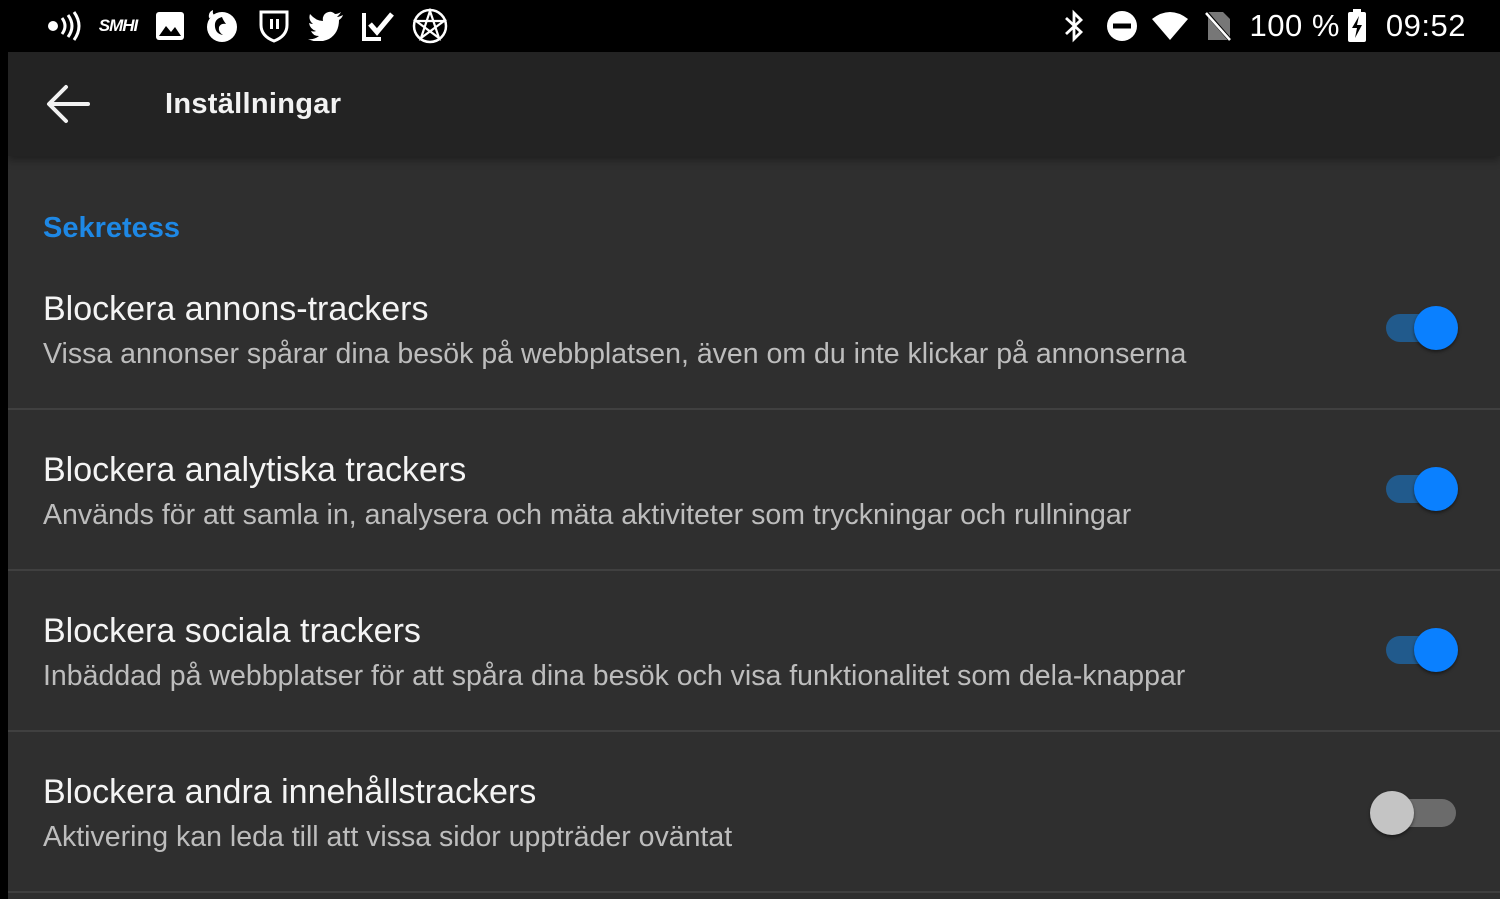 The image size is (1500, 899). Describe the element at coordinates (290, 792) in the screenshot. I see `setting-title: Blockera andra innehållstrackers` at that location.